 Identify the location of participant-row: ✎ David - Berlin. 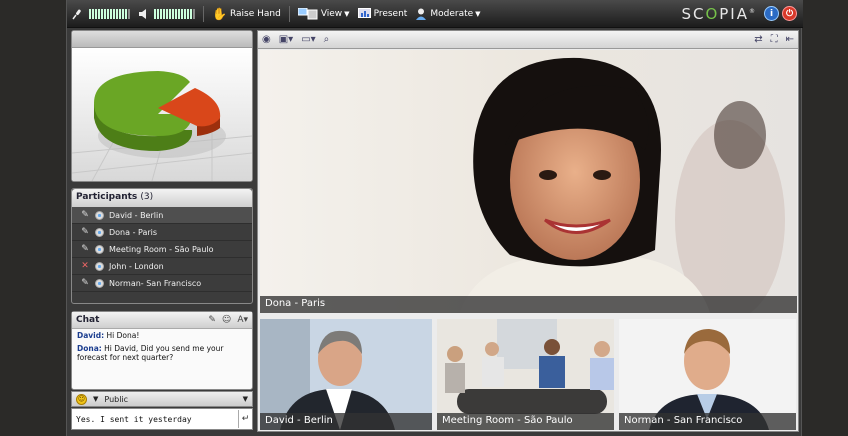
(162, 215).